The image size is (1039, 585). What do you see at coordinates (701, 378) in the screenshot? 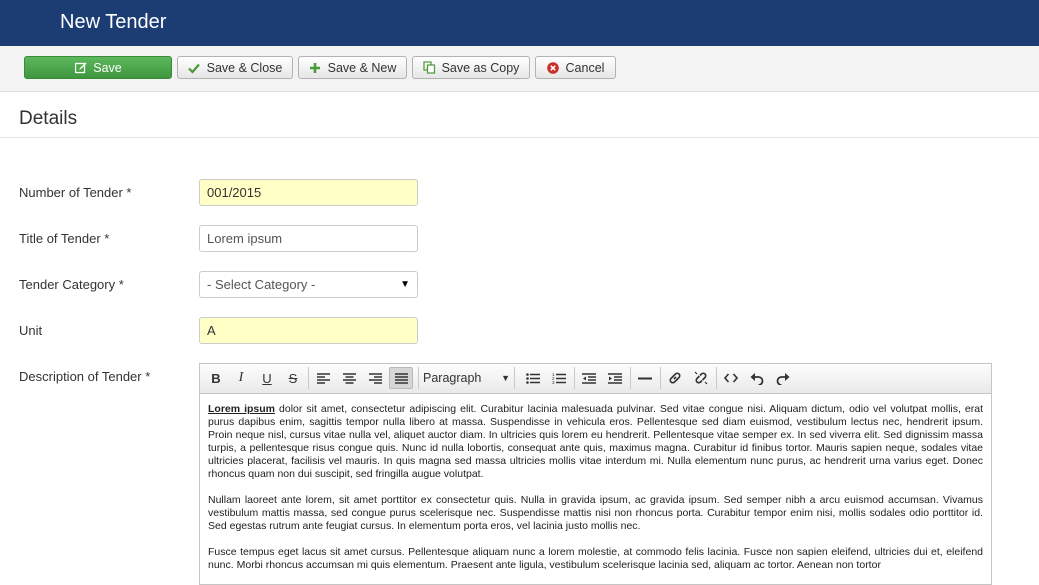
I see `unlink-icon` at bounding box center [701, 378].